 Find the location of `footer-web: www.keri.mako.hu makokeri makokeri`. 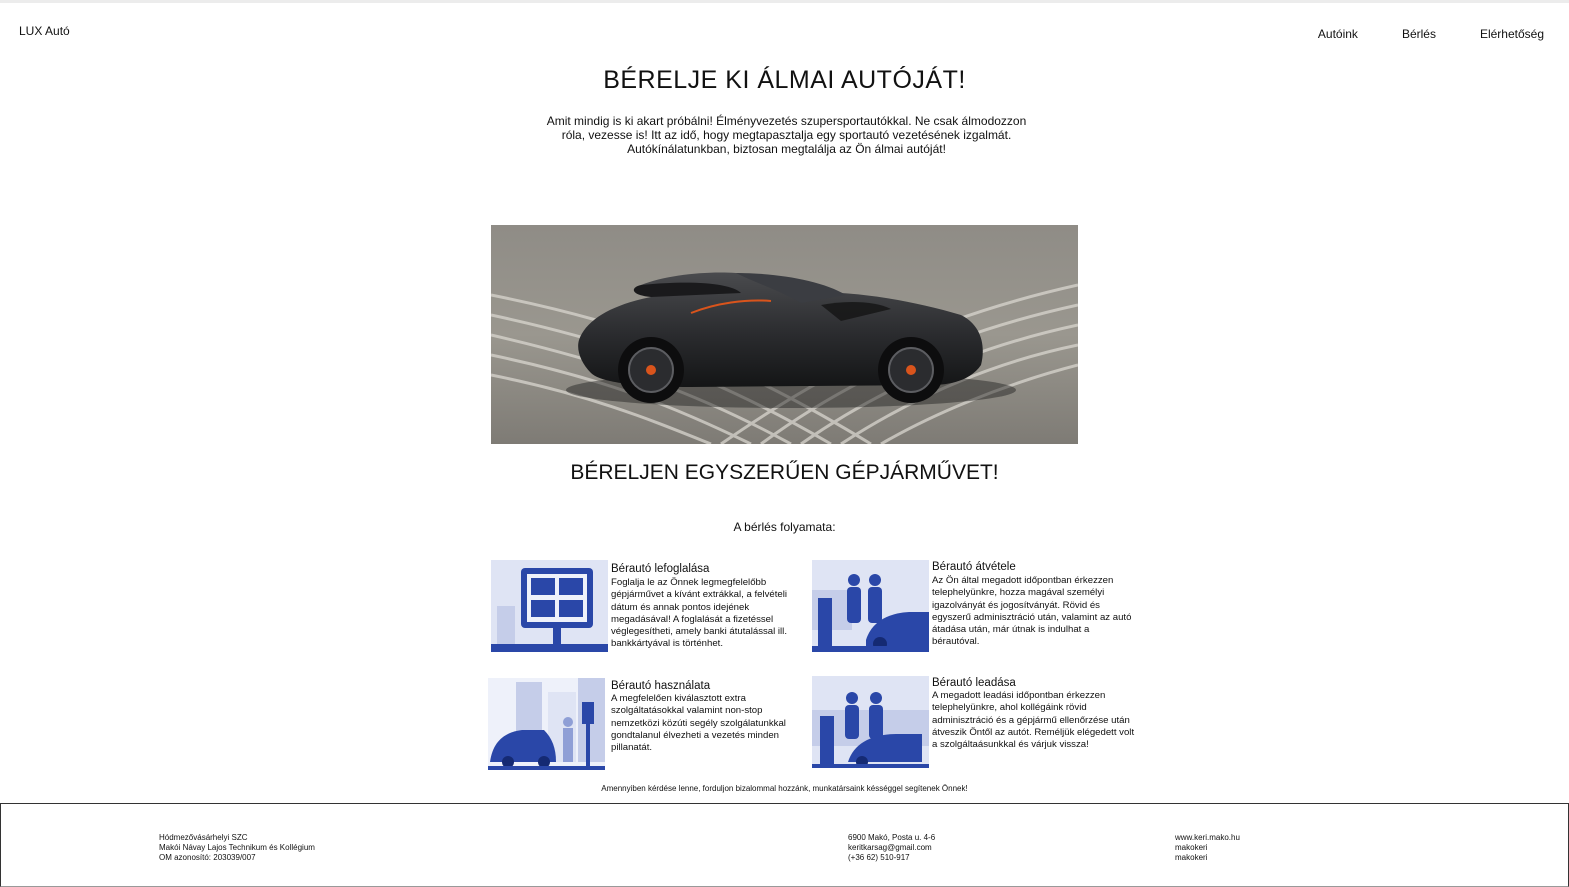

footer-web: www.keri.mako.hu makokeri makokeri is located at coordinates (1207, 848).